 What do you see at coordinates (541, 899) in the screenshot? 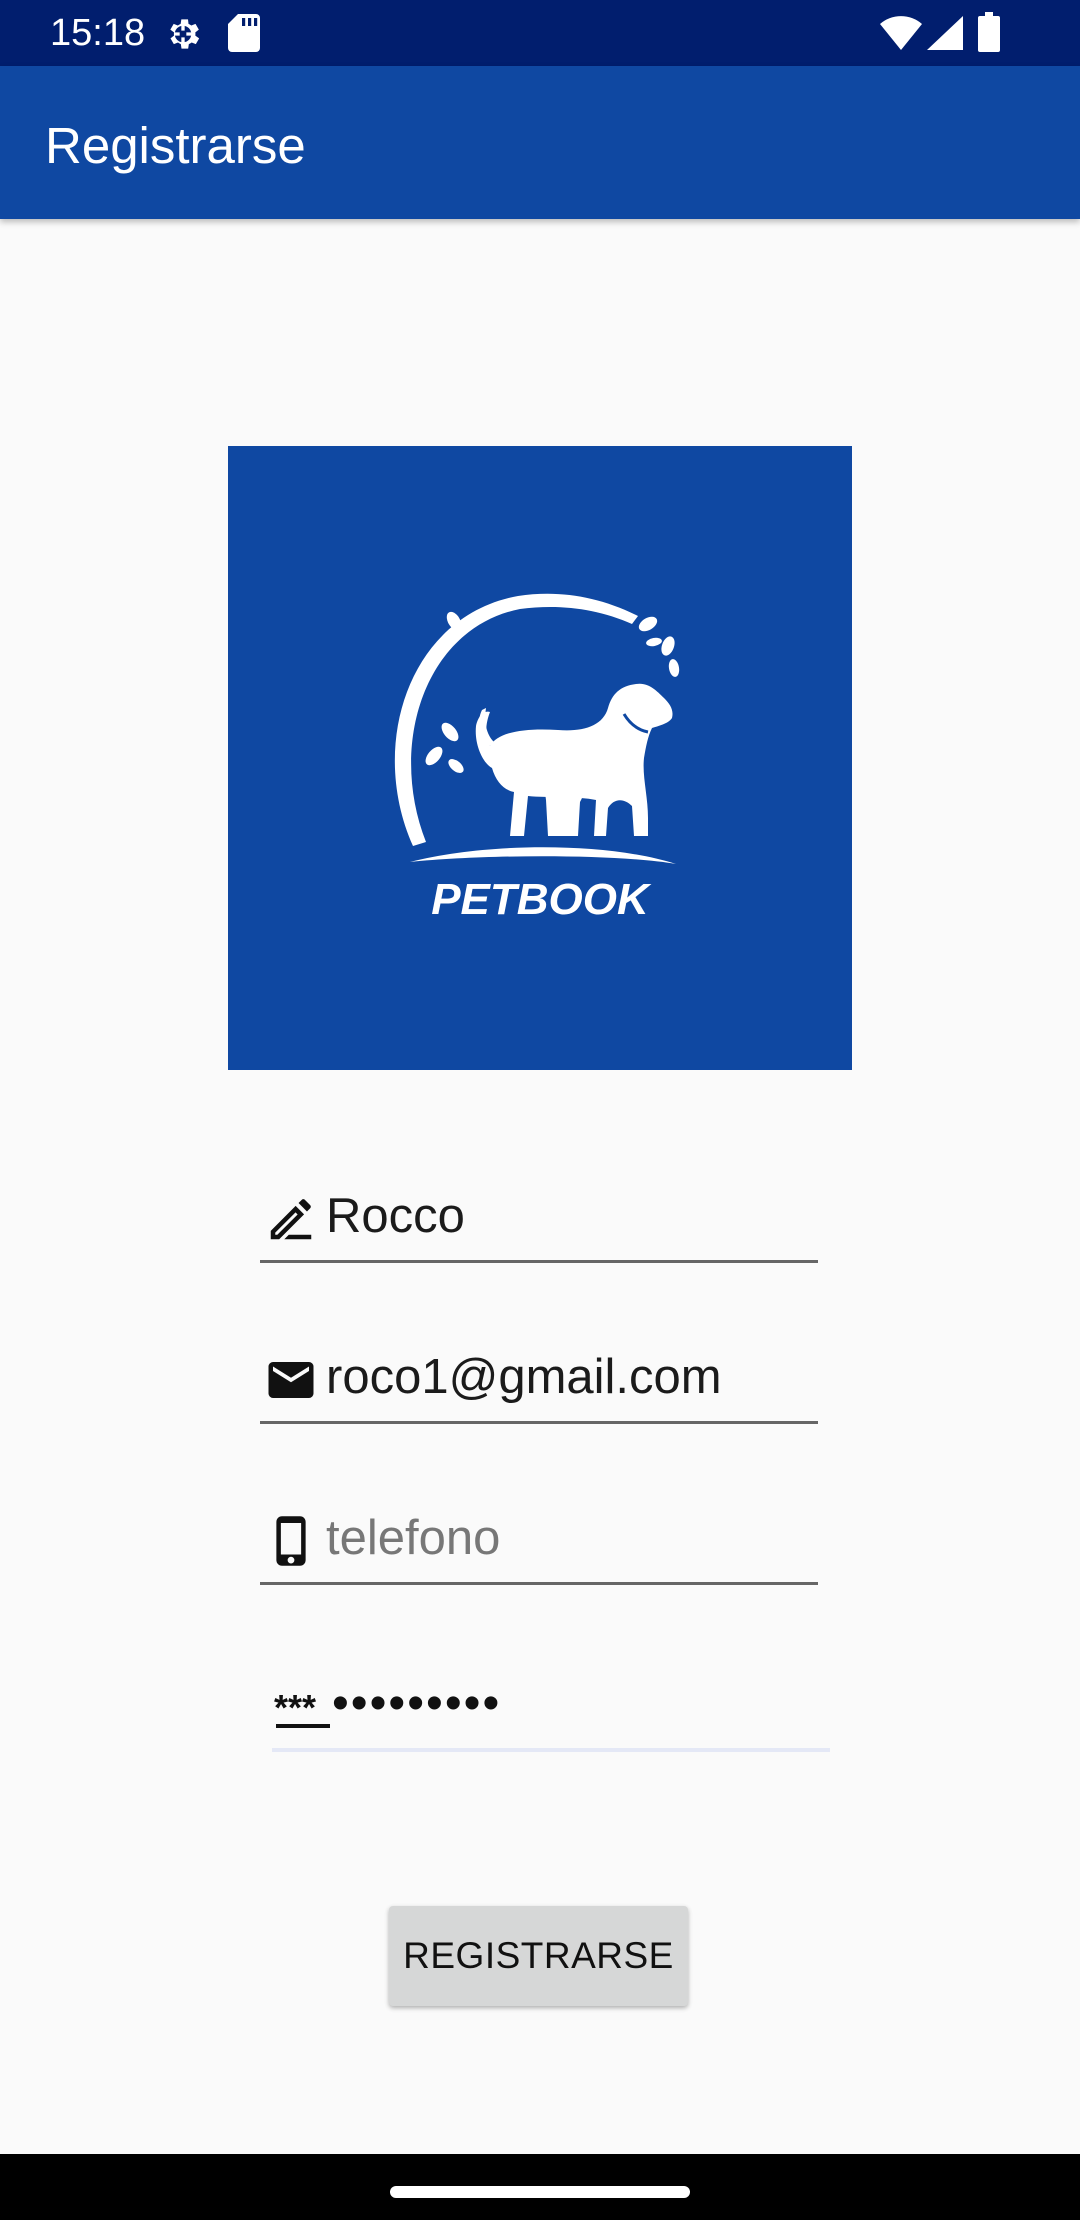
I see `logo-text: PETBOOK` at bounding box center [541, 899].